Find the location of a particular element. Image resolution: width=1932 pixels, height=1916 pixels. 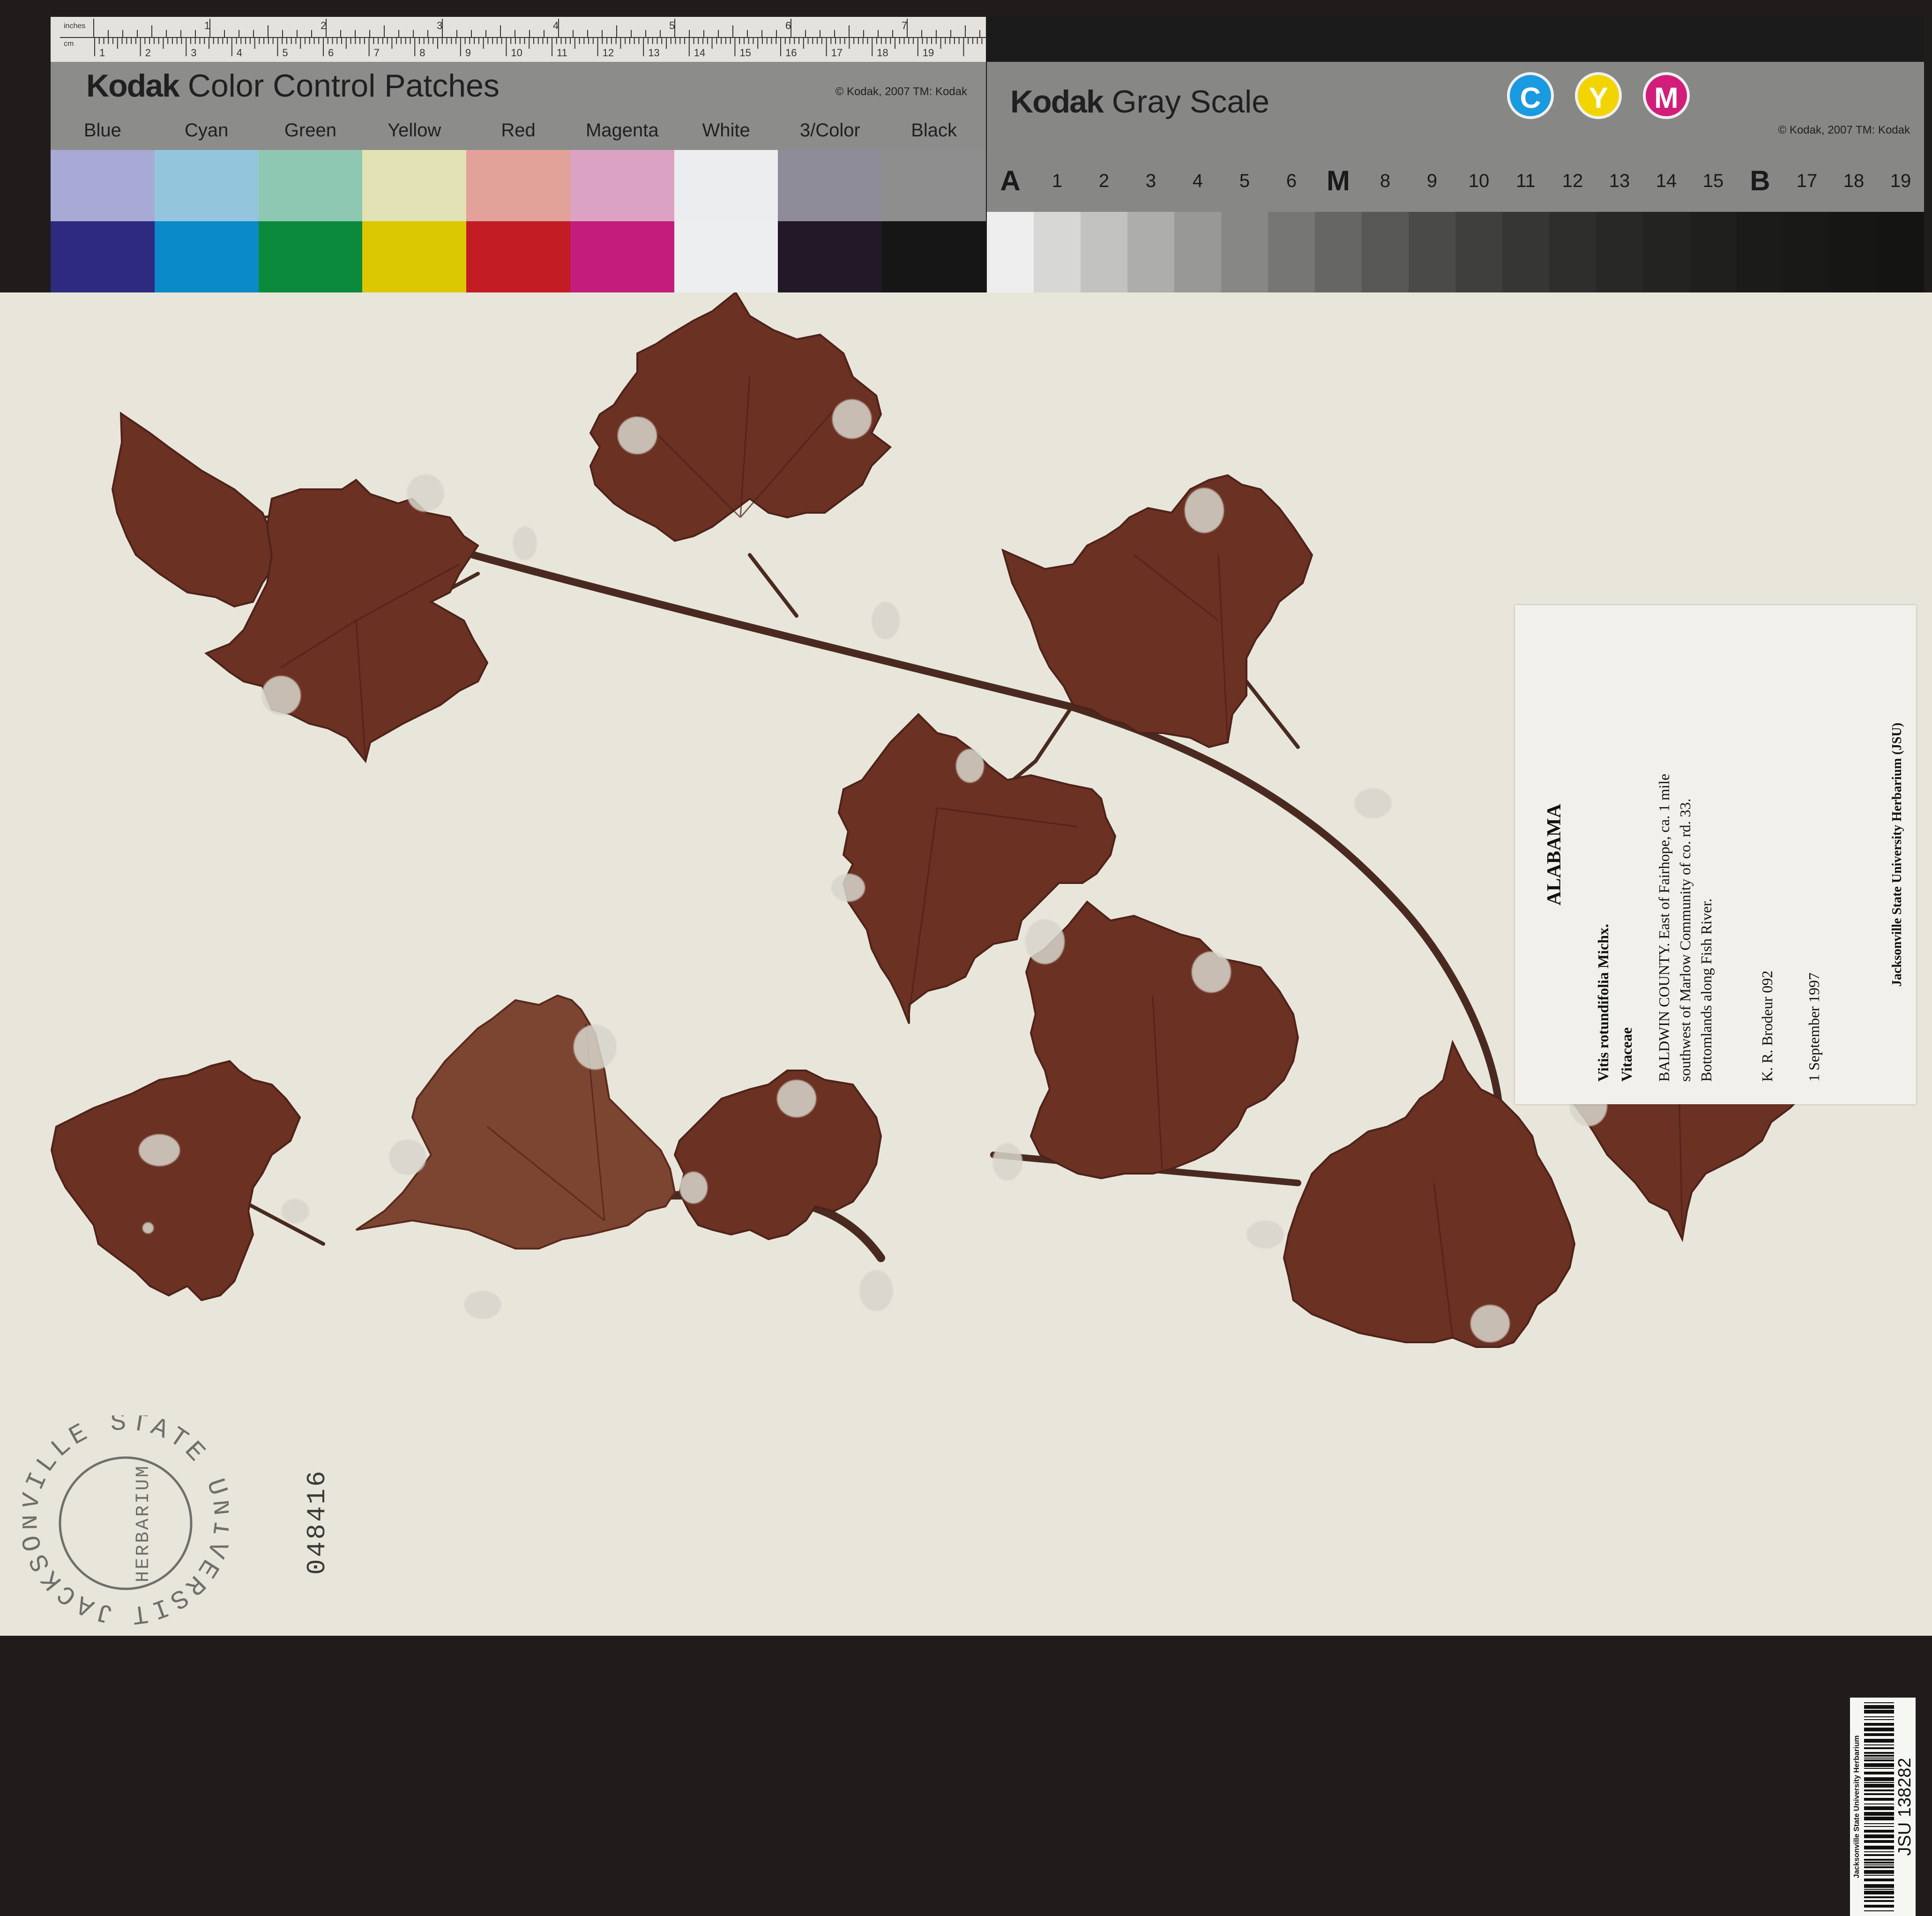

gray-scale-steps is located at coordinates (1455, 252).